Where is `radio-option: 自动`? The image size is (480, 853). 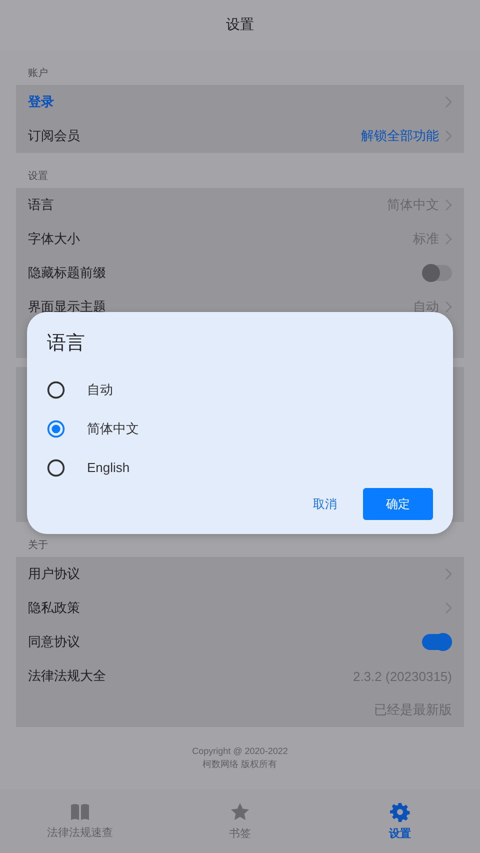
radio-option: 自动 is located at coordinates (240, 389).